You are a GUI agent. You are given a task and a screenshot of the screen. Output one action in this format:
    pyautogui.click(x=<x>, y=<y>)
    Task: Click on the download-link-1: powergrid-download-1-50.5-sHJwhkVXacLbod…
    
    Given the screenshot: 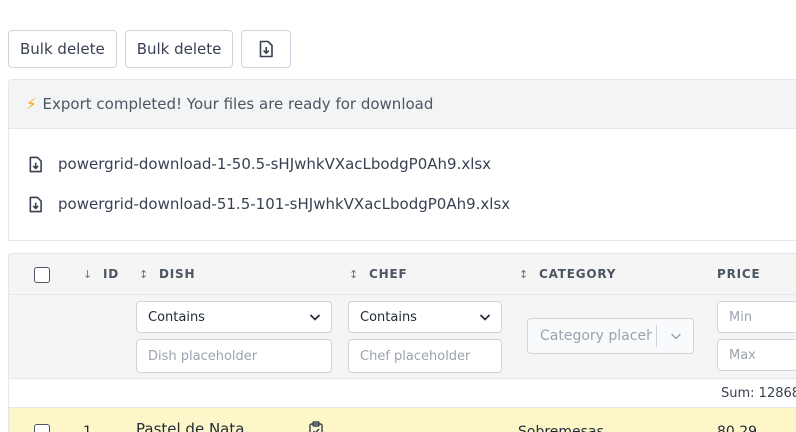 What is the action you would take?
    pyautogui.click(x=259, y=164)
    